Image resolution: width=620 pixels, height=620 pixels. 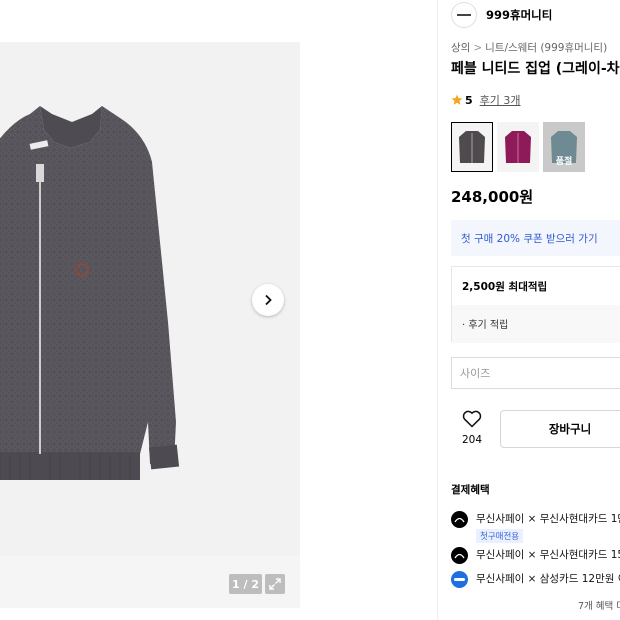 What do you see at coordinates (564, 147) in the screenshot?
I see `color-option-blue-grey-soldout: 품절` at bounding box center [564, 147].